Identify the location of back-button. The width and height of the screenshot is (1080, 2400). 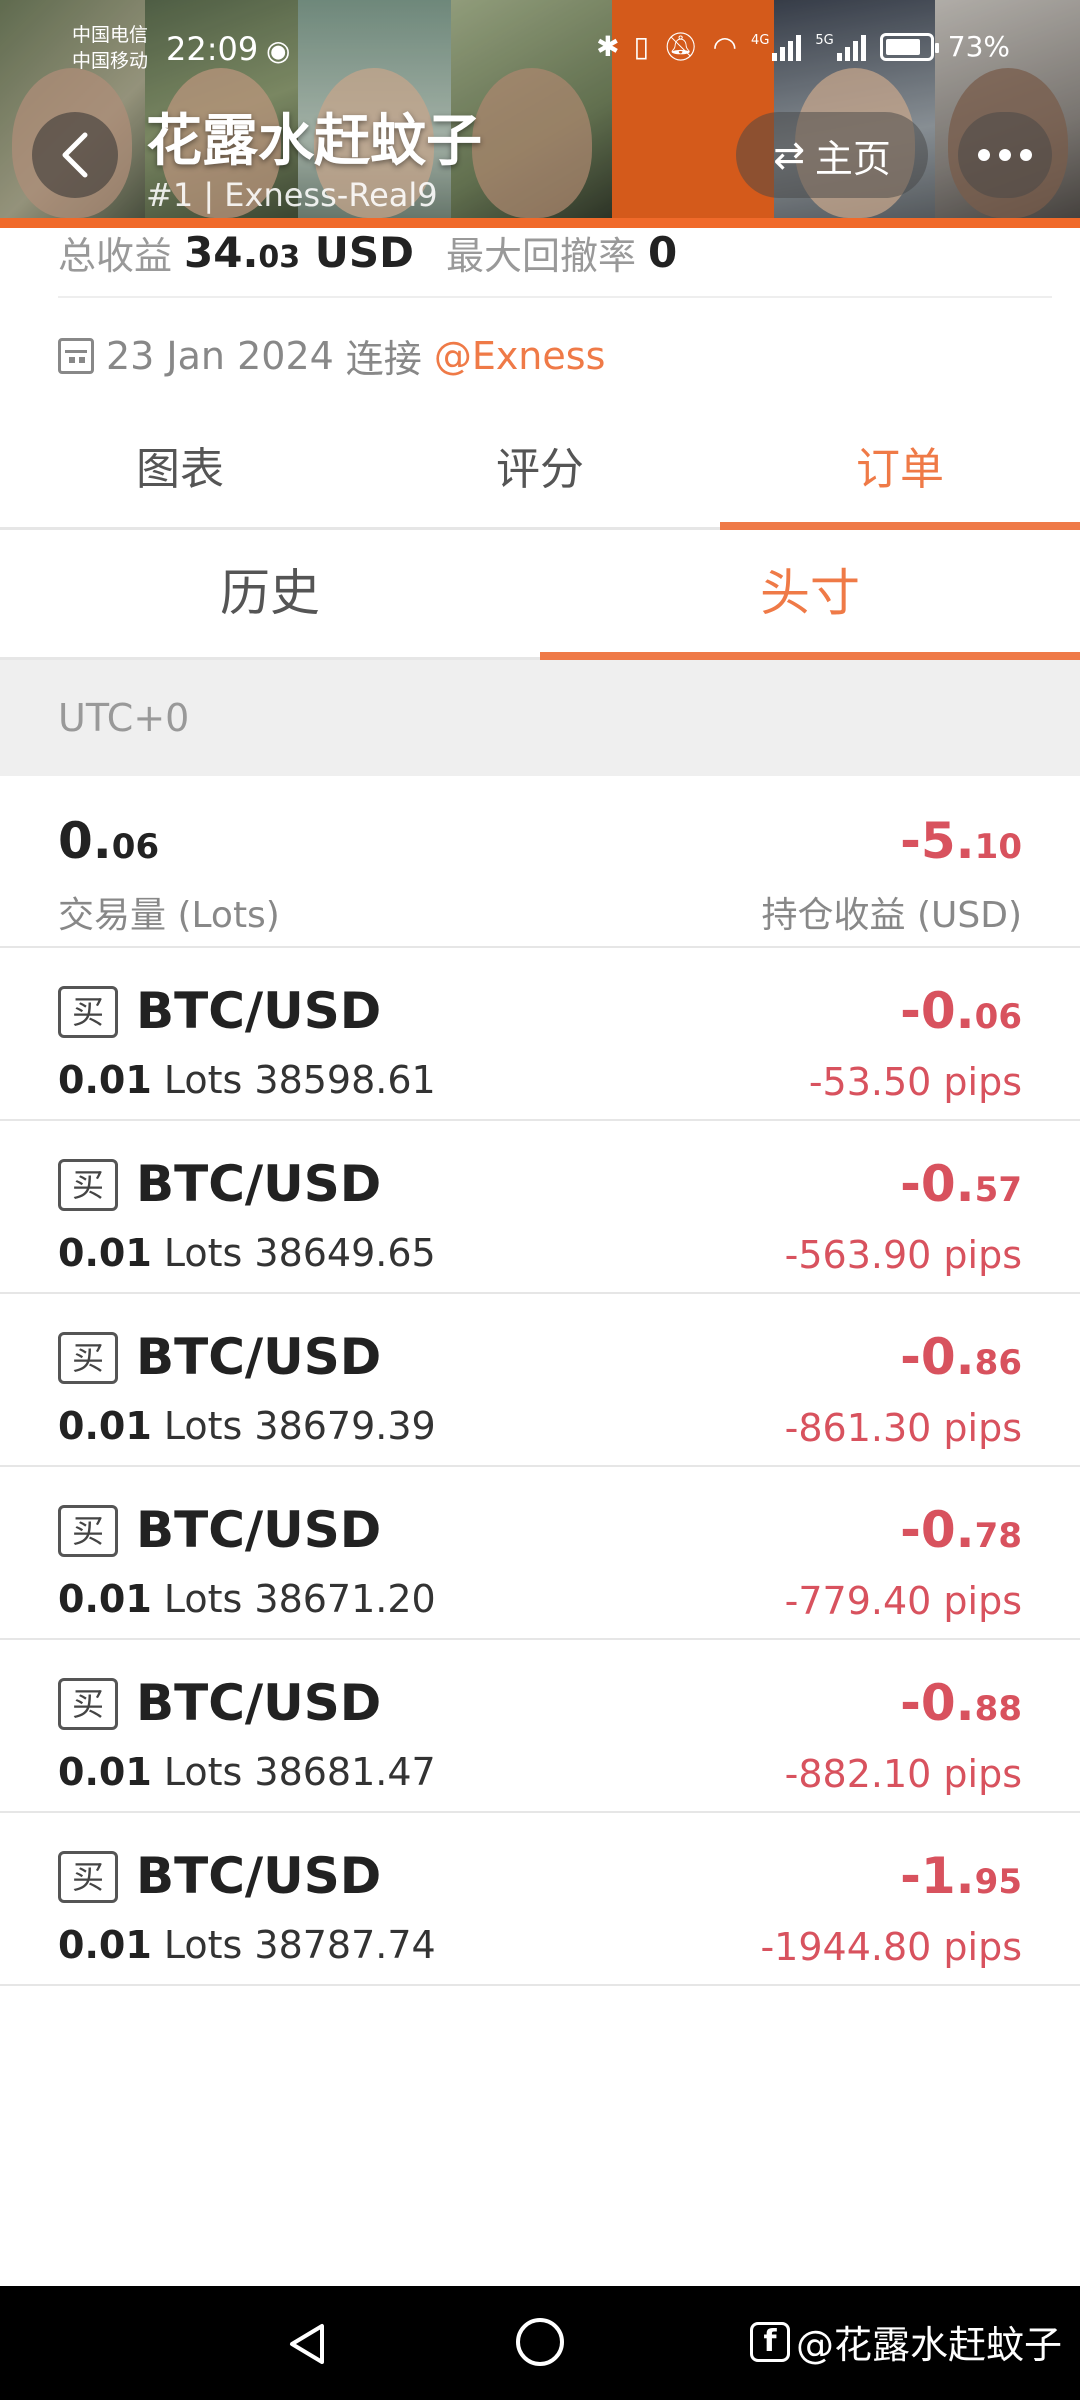
(75, 155).